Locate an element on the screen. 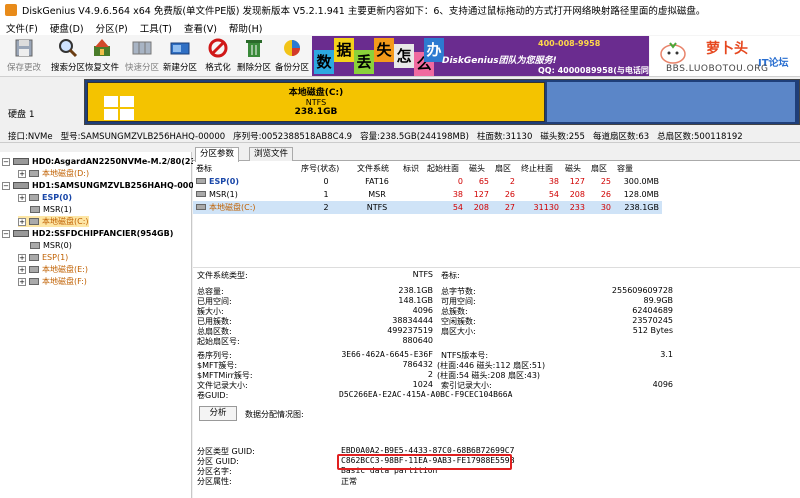 This screenshot has width=800, height=498. menu-view: 查看(V) is located at coordinates (200, 28).